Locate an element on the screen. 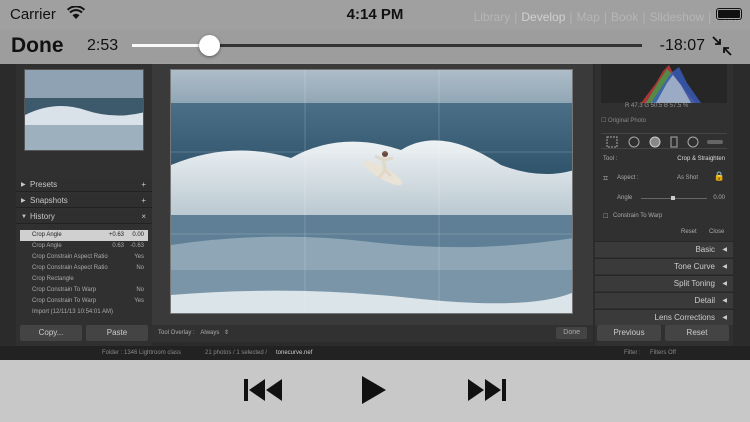 This screenshot has width=750, height=422. history-item-before: +0.63 is located at coordinates (116, 235).